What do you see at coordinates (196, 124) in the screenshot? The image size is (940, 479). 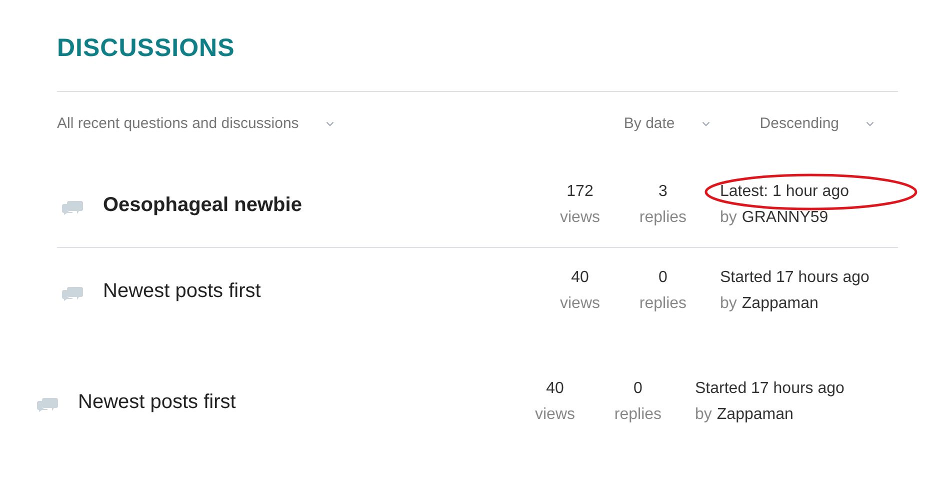 I see `scope-dropdown: All recent questions and discussions` at bounding box center [196, 124].